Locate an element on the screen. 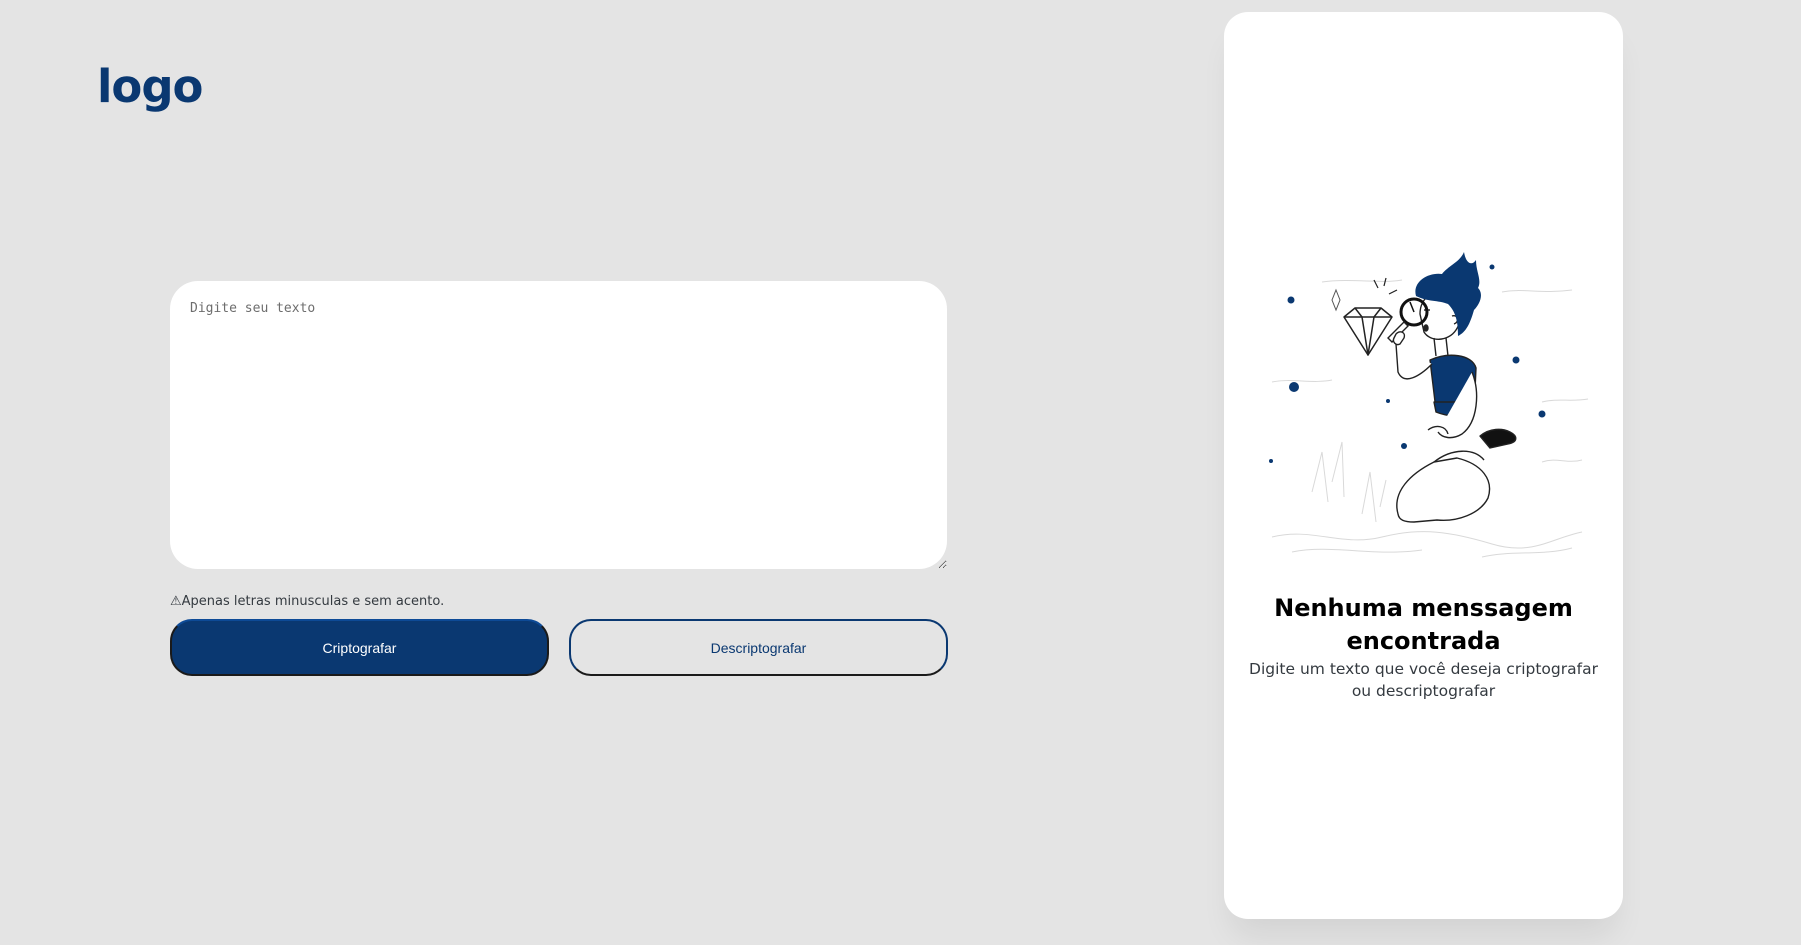 Image resolution: width=1801 pixels, height=945 pixels. decrypt-button: Descriptografar is located at coordinates (758, 647).